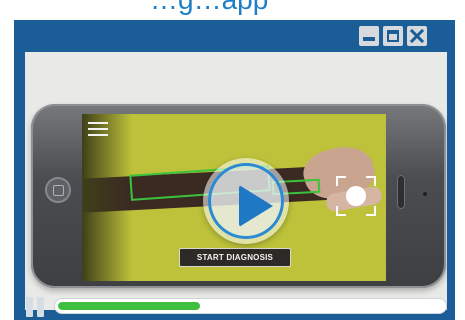  What do you see at coordinates (36, 307) in the screenshot?
I see `pause-button` at bounding box center [36, 307].